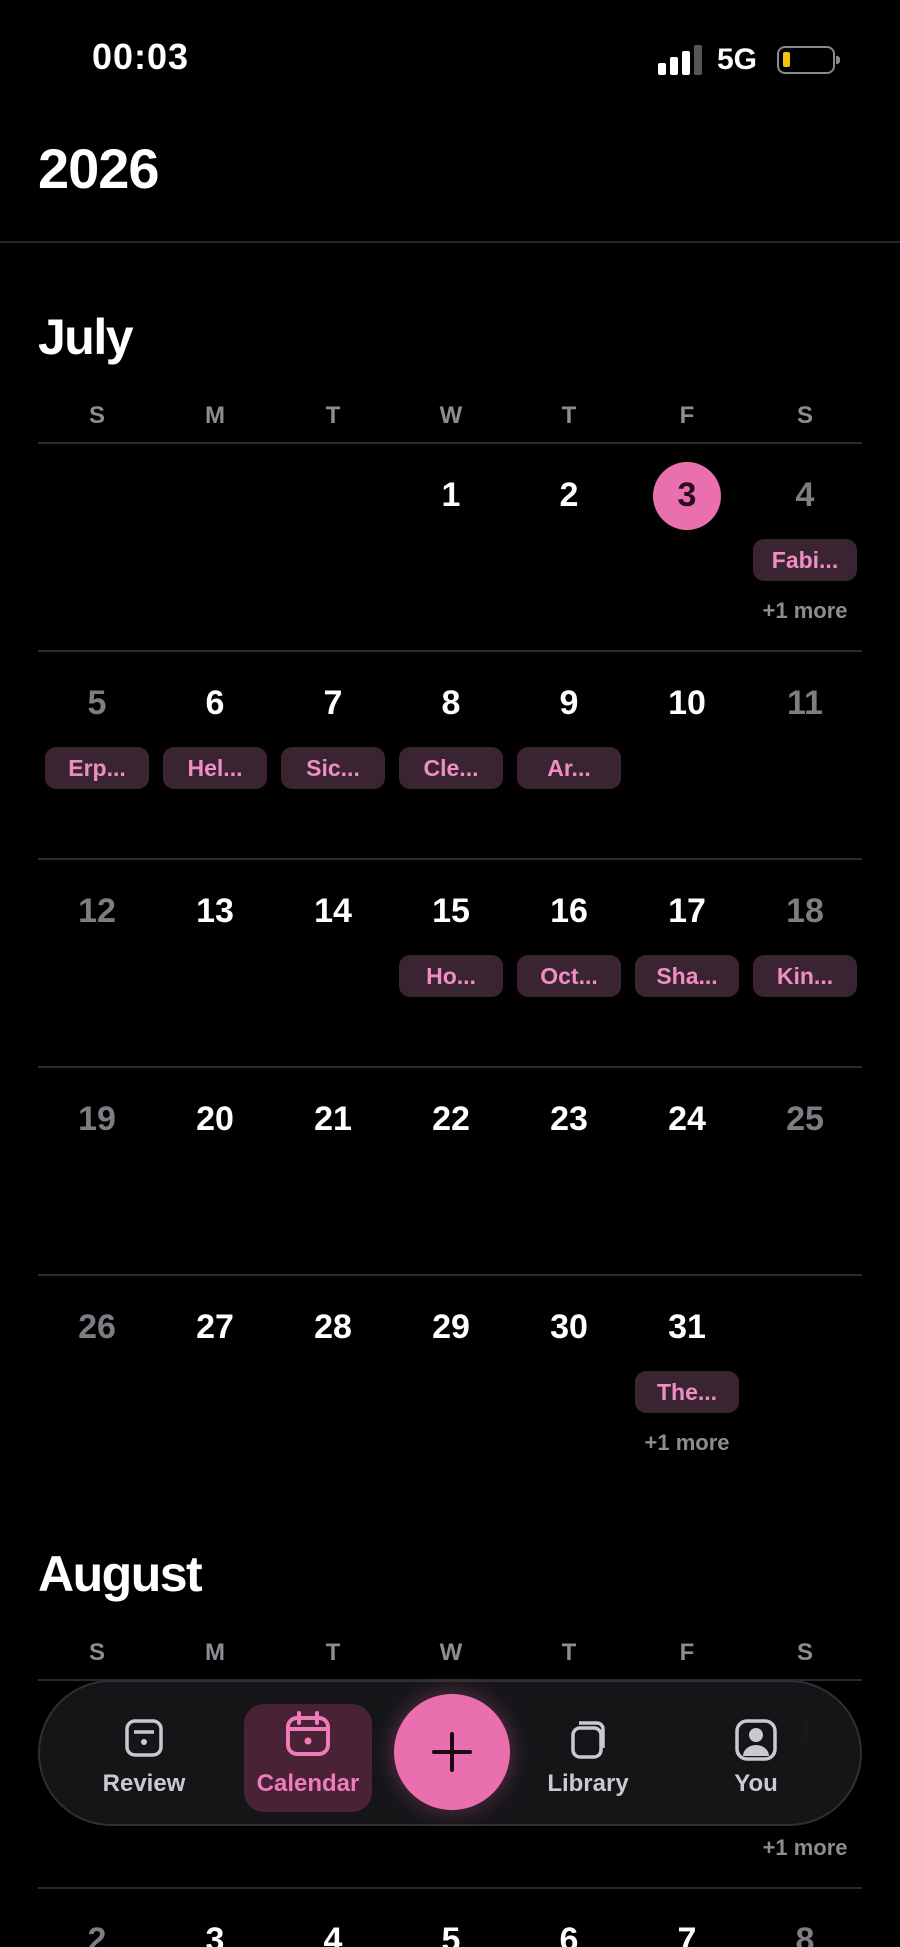  Describe the element at coordinates (451, 1119) in the screenshot. I see `day-cell: 22` at that location.